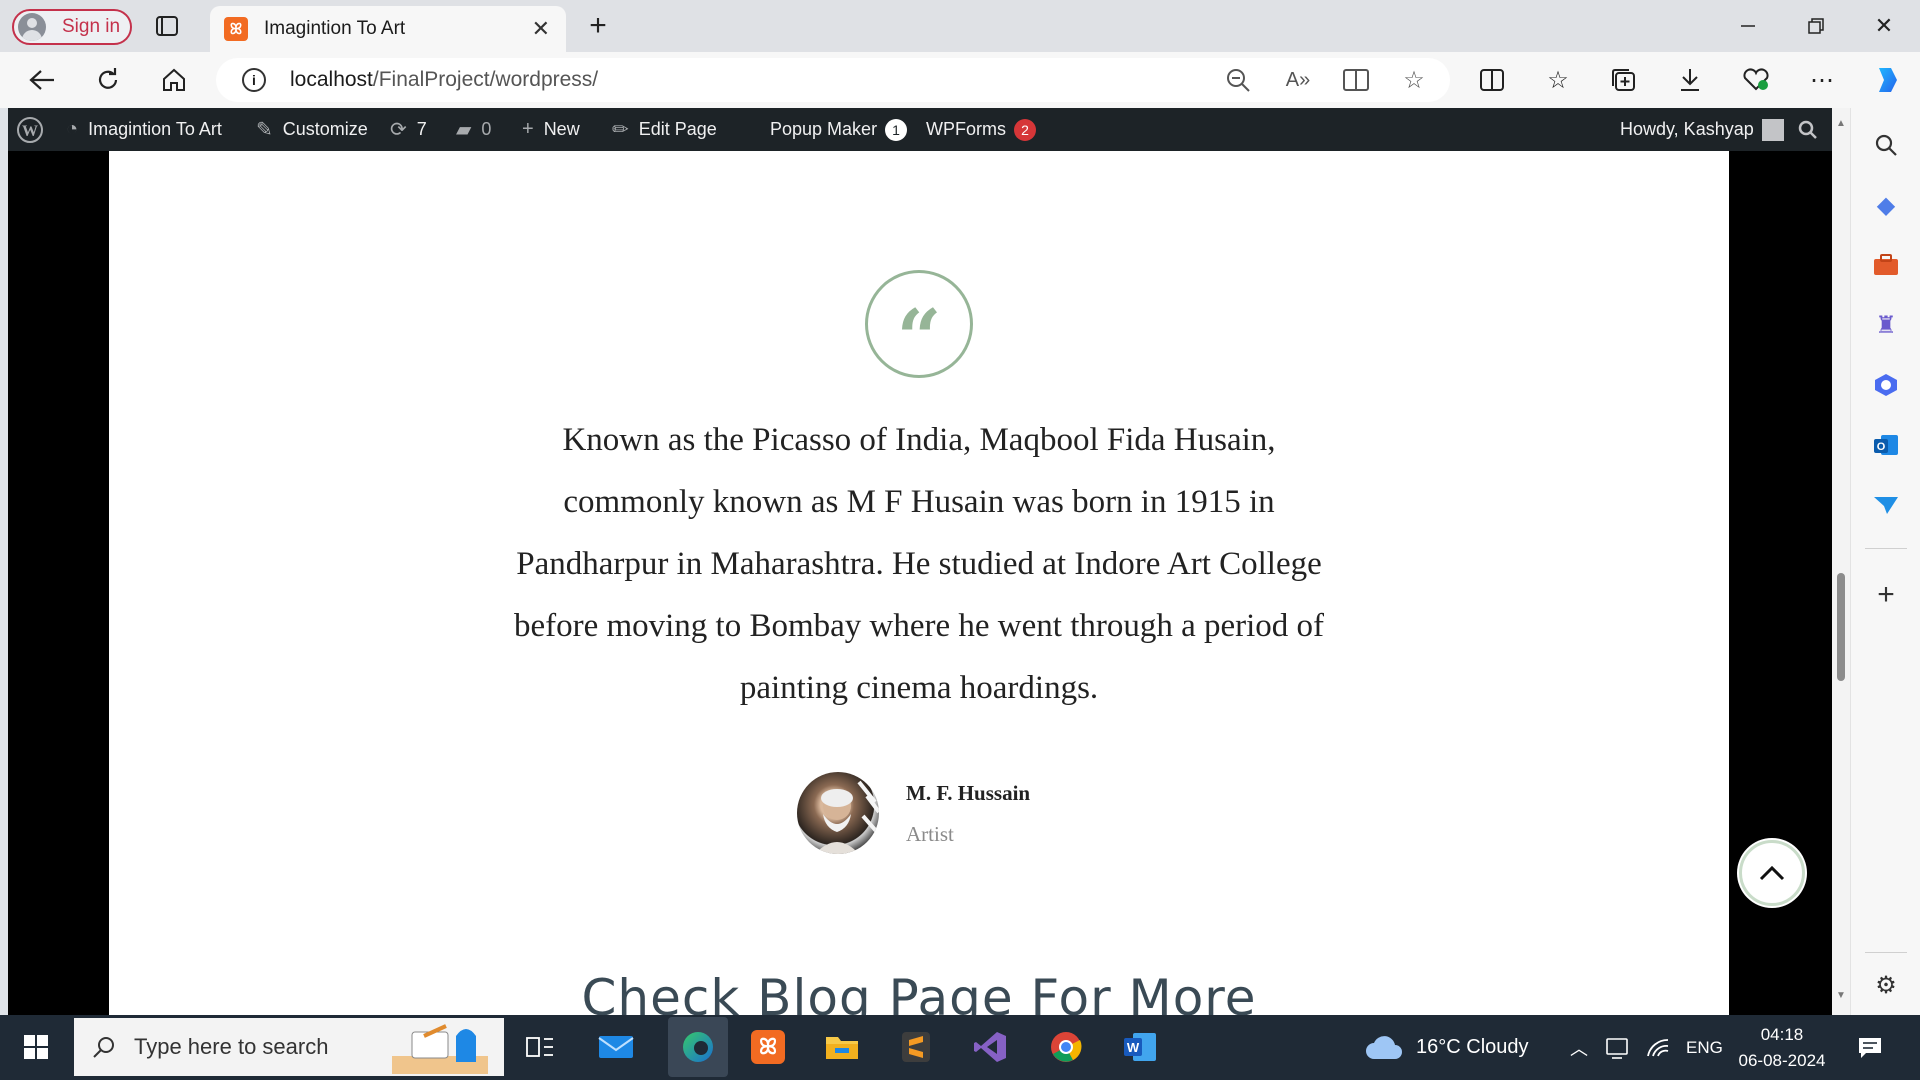 The image size is (1920, 1080). What do you see at coordinates (1886, 595) in the screenshot?
I see `add-sidebar-app-icon: +` at bounding box center [1886, 595].